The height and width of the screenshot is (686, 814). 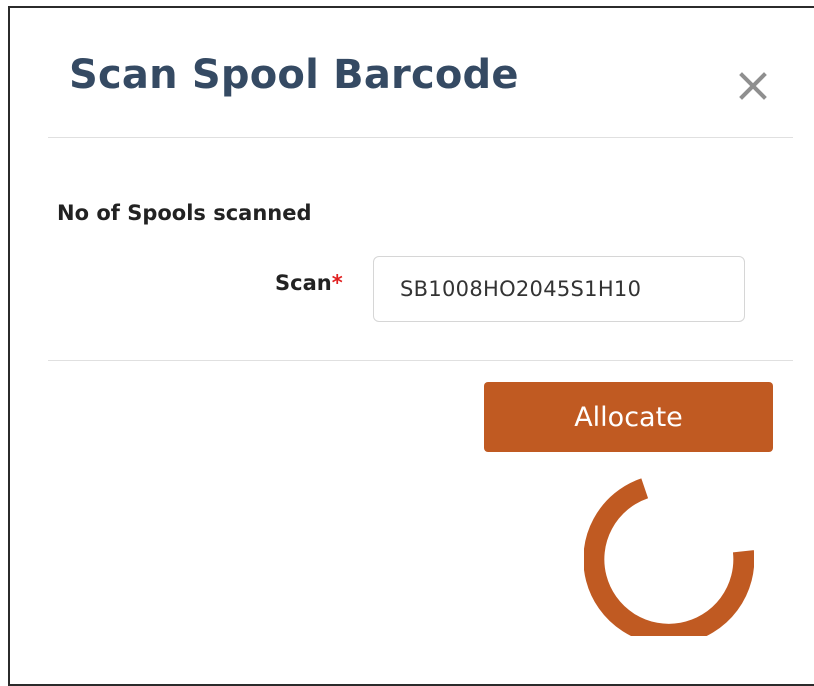 What do you see at coordinates (420, 137) in the screenshot?
I see `header-divider` at bounding box center [420, 137].